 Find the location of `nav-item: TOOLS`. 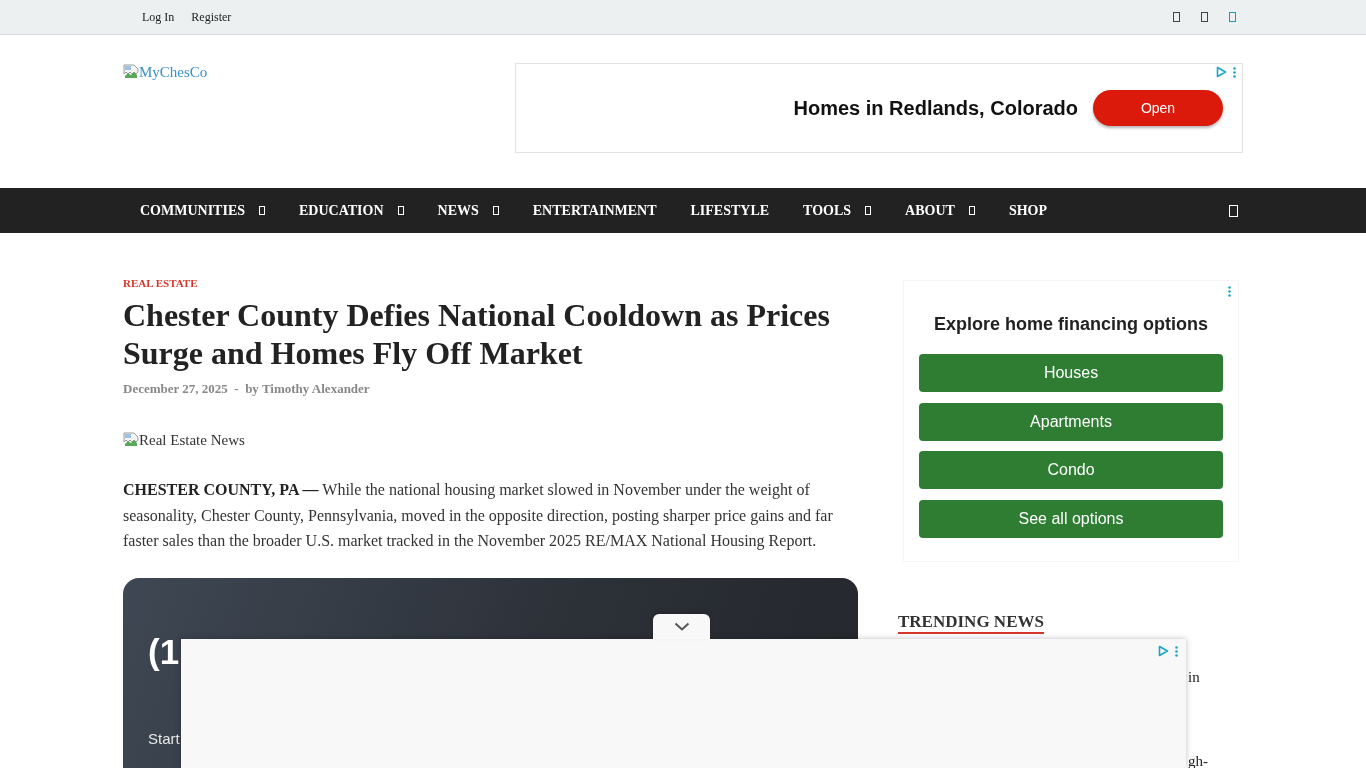

nav-item: TOOLS is located at coordinates (837, 210).